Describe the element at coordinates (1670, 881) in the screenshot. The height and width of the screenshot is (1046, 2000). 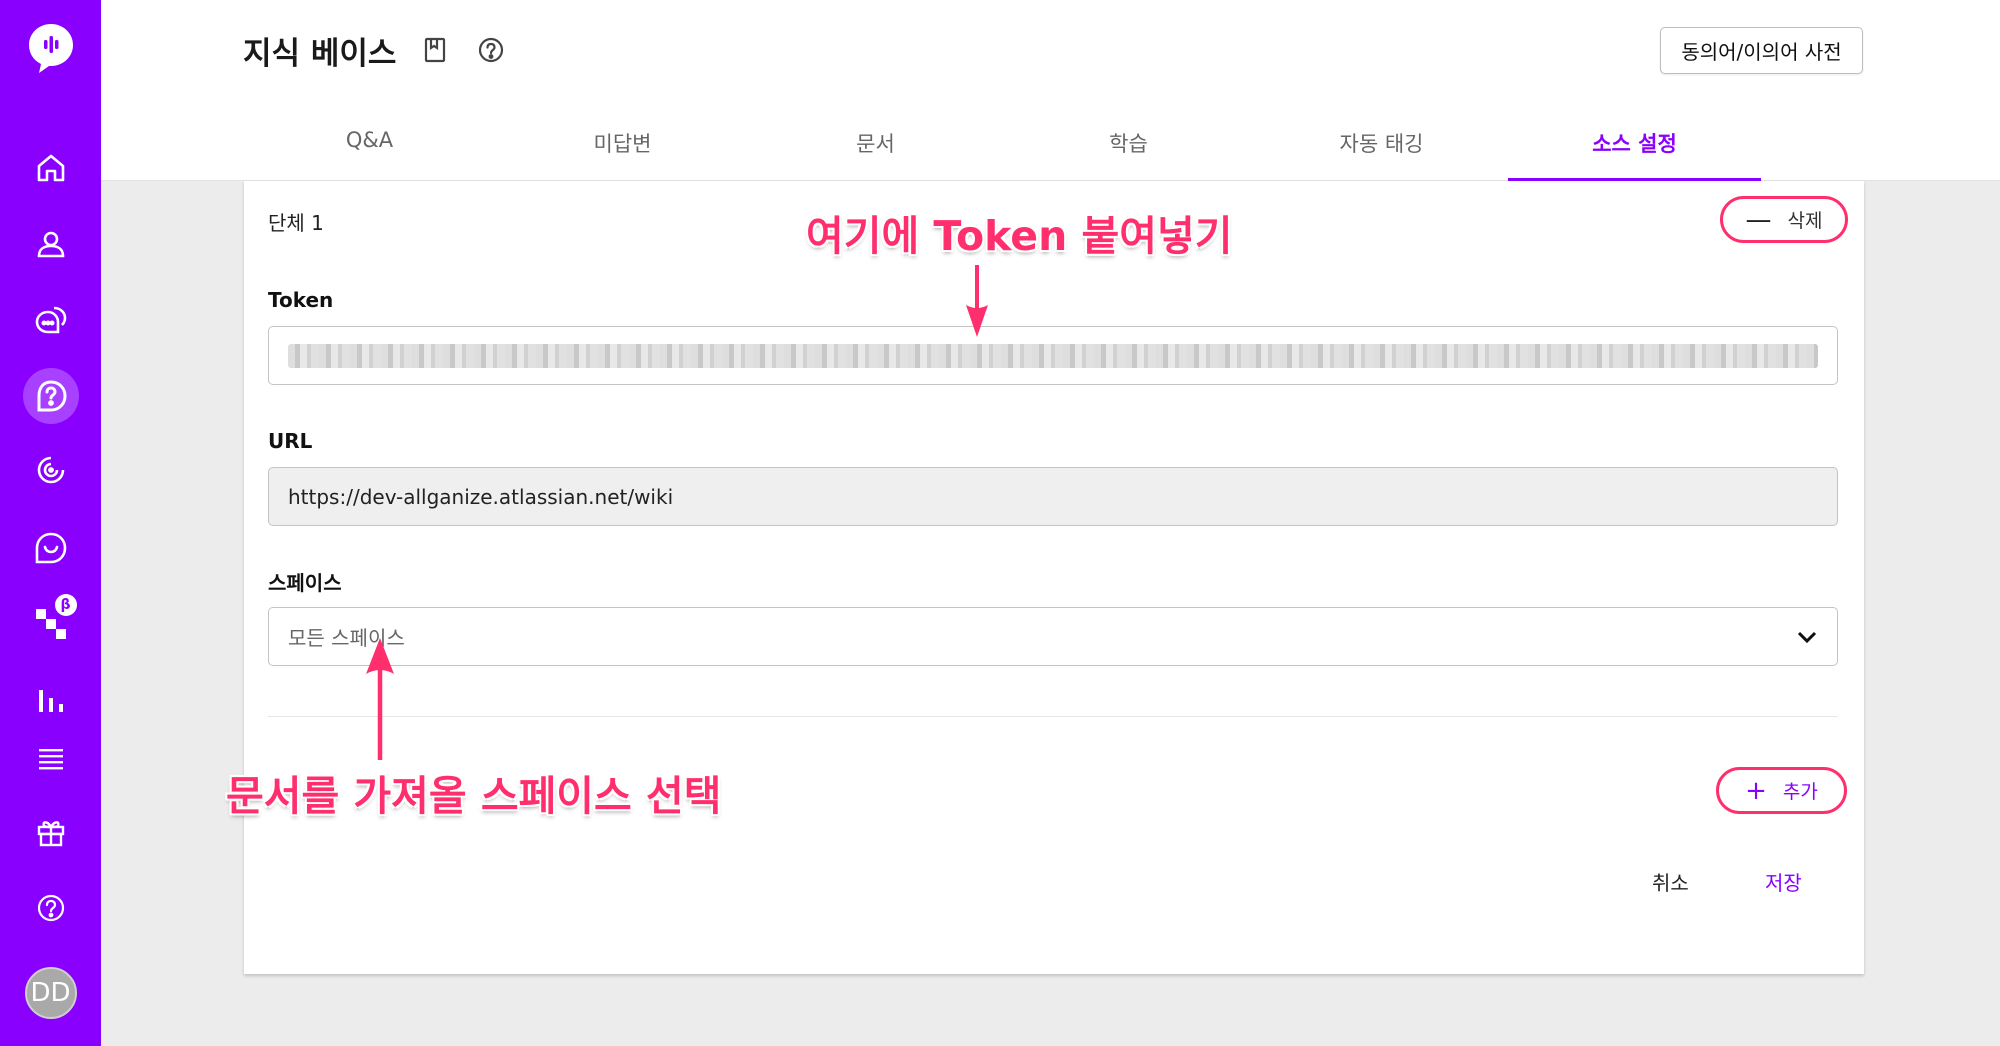
I see `cancel-button: 취소` at that location.